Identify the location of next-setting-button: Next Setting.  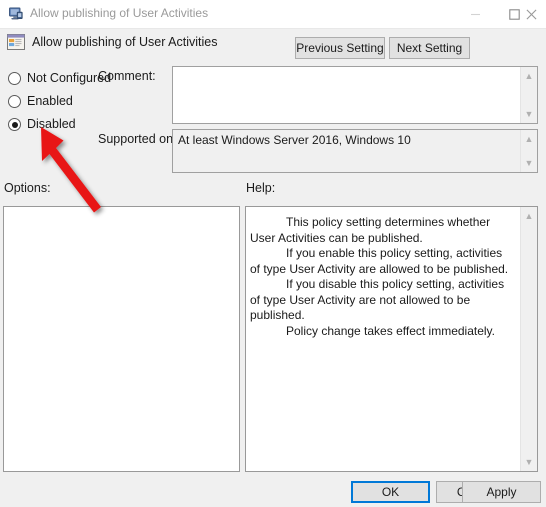
(429, 48).